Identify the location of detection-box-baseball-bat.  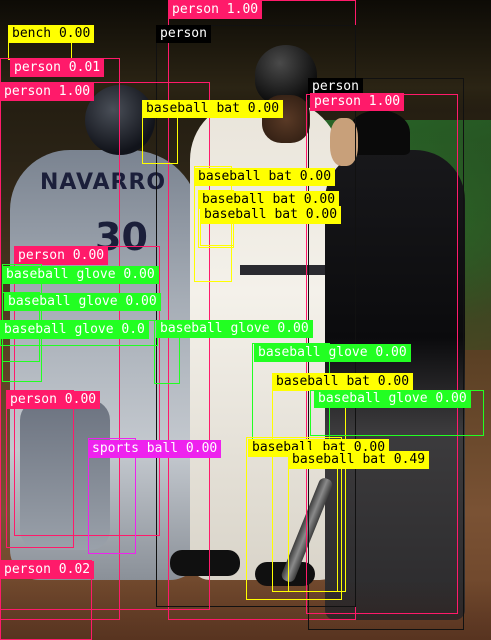
(313, 521).